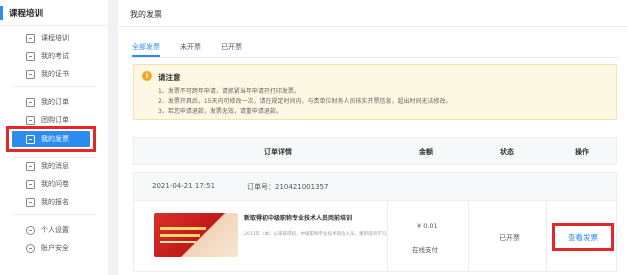  What do you see at coordinates (55, 230) in the screenshot?
I see `sidebar-item-label: 个人设置` at bounding box center [55, 230].